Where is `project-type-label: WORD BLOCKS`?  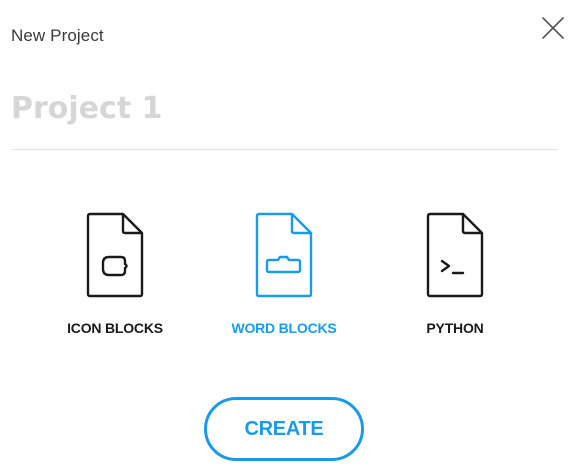 project-type-label: WORD BLOCKS is located at coordinates (284, 328).